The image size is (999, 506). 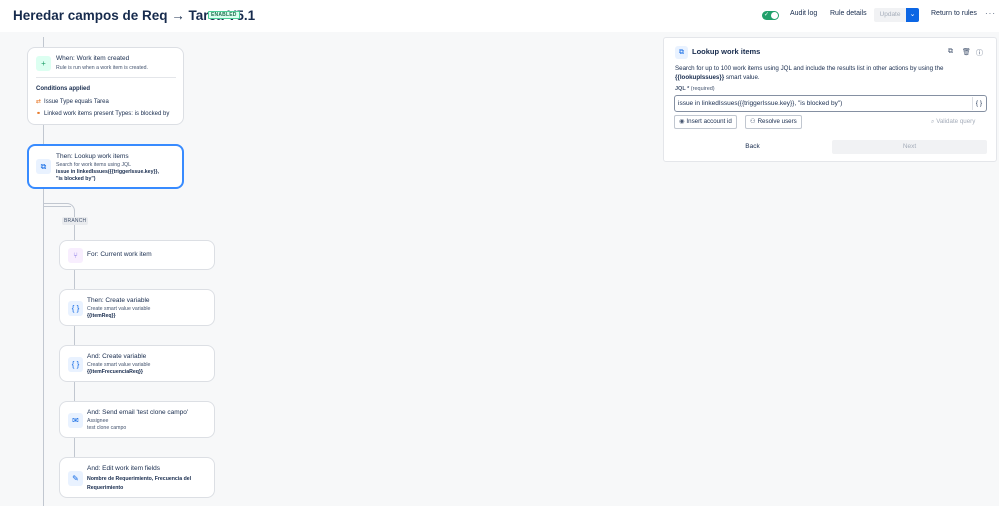 I want to click on branch-curve, so click(x=59, y=208).